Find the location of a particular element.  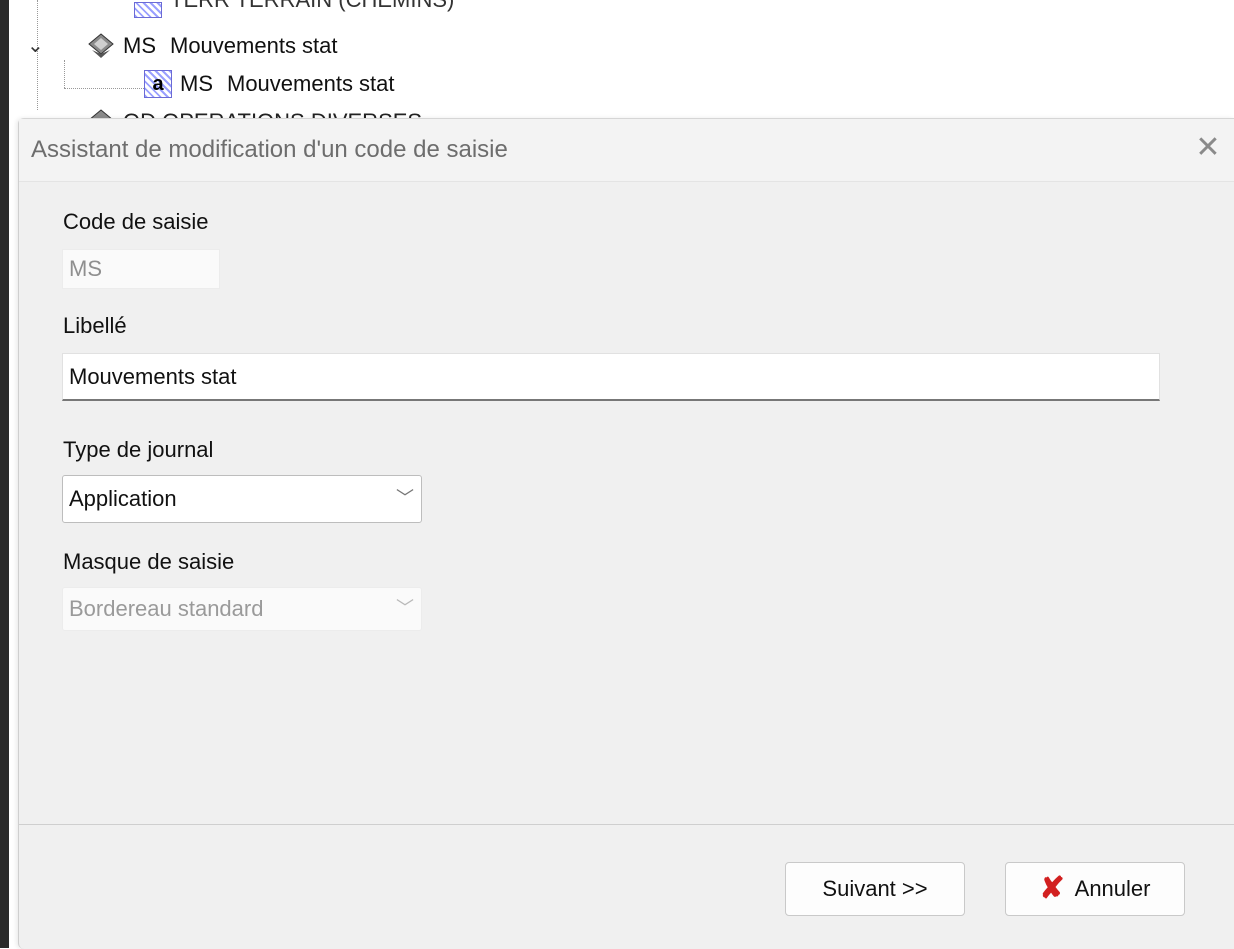

cancel-button-label: Annuler is located at coordinates (1112, 888).